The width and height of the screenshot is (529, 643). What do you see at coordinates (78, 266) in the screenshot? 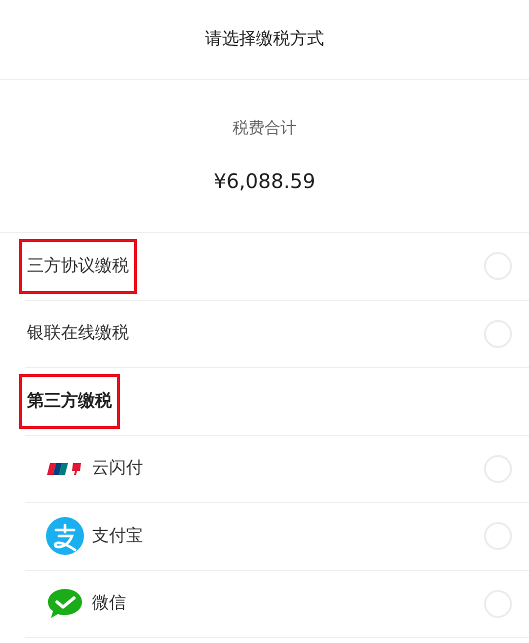
I see `option-label: 三方协议缴税` at bounding box center [78, 266].